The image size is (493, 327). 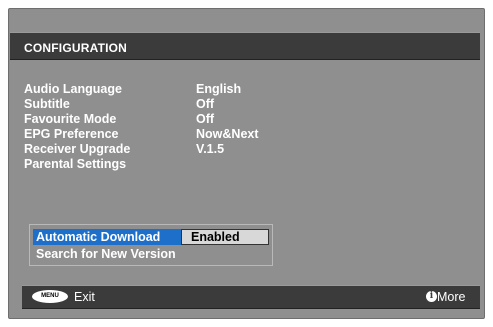 I want to click on menu-item-epg-preference: EPG Preference Now&Next, so click(x=154, y=134).